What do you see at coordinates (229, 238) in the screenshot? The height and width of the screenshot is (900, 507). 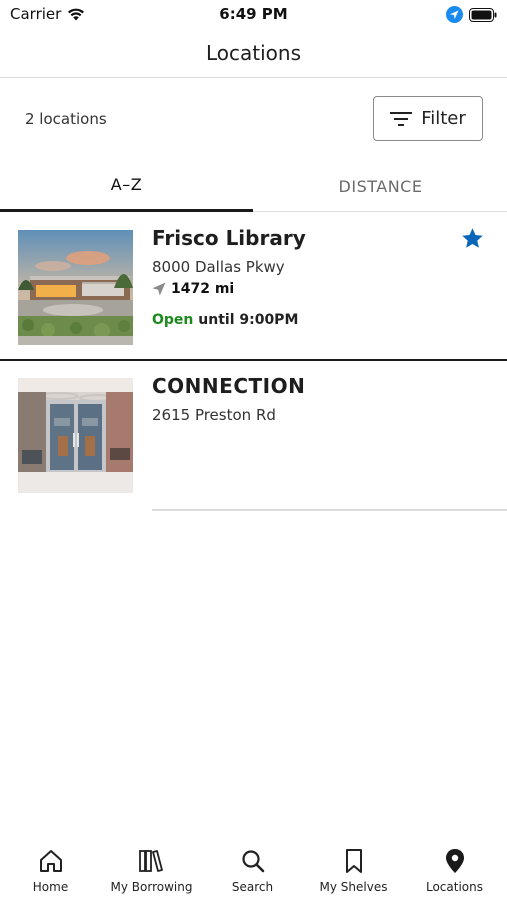 I see `location-name: Frisco Library` at bounding box center [229, 238].